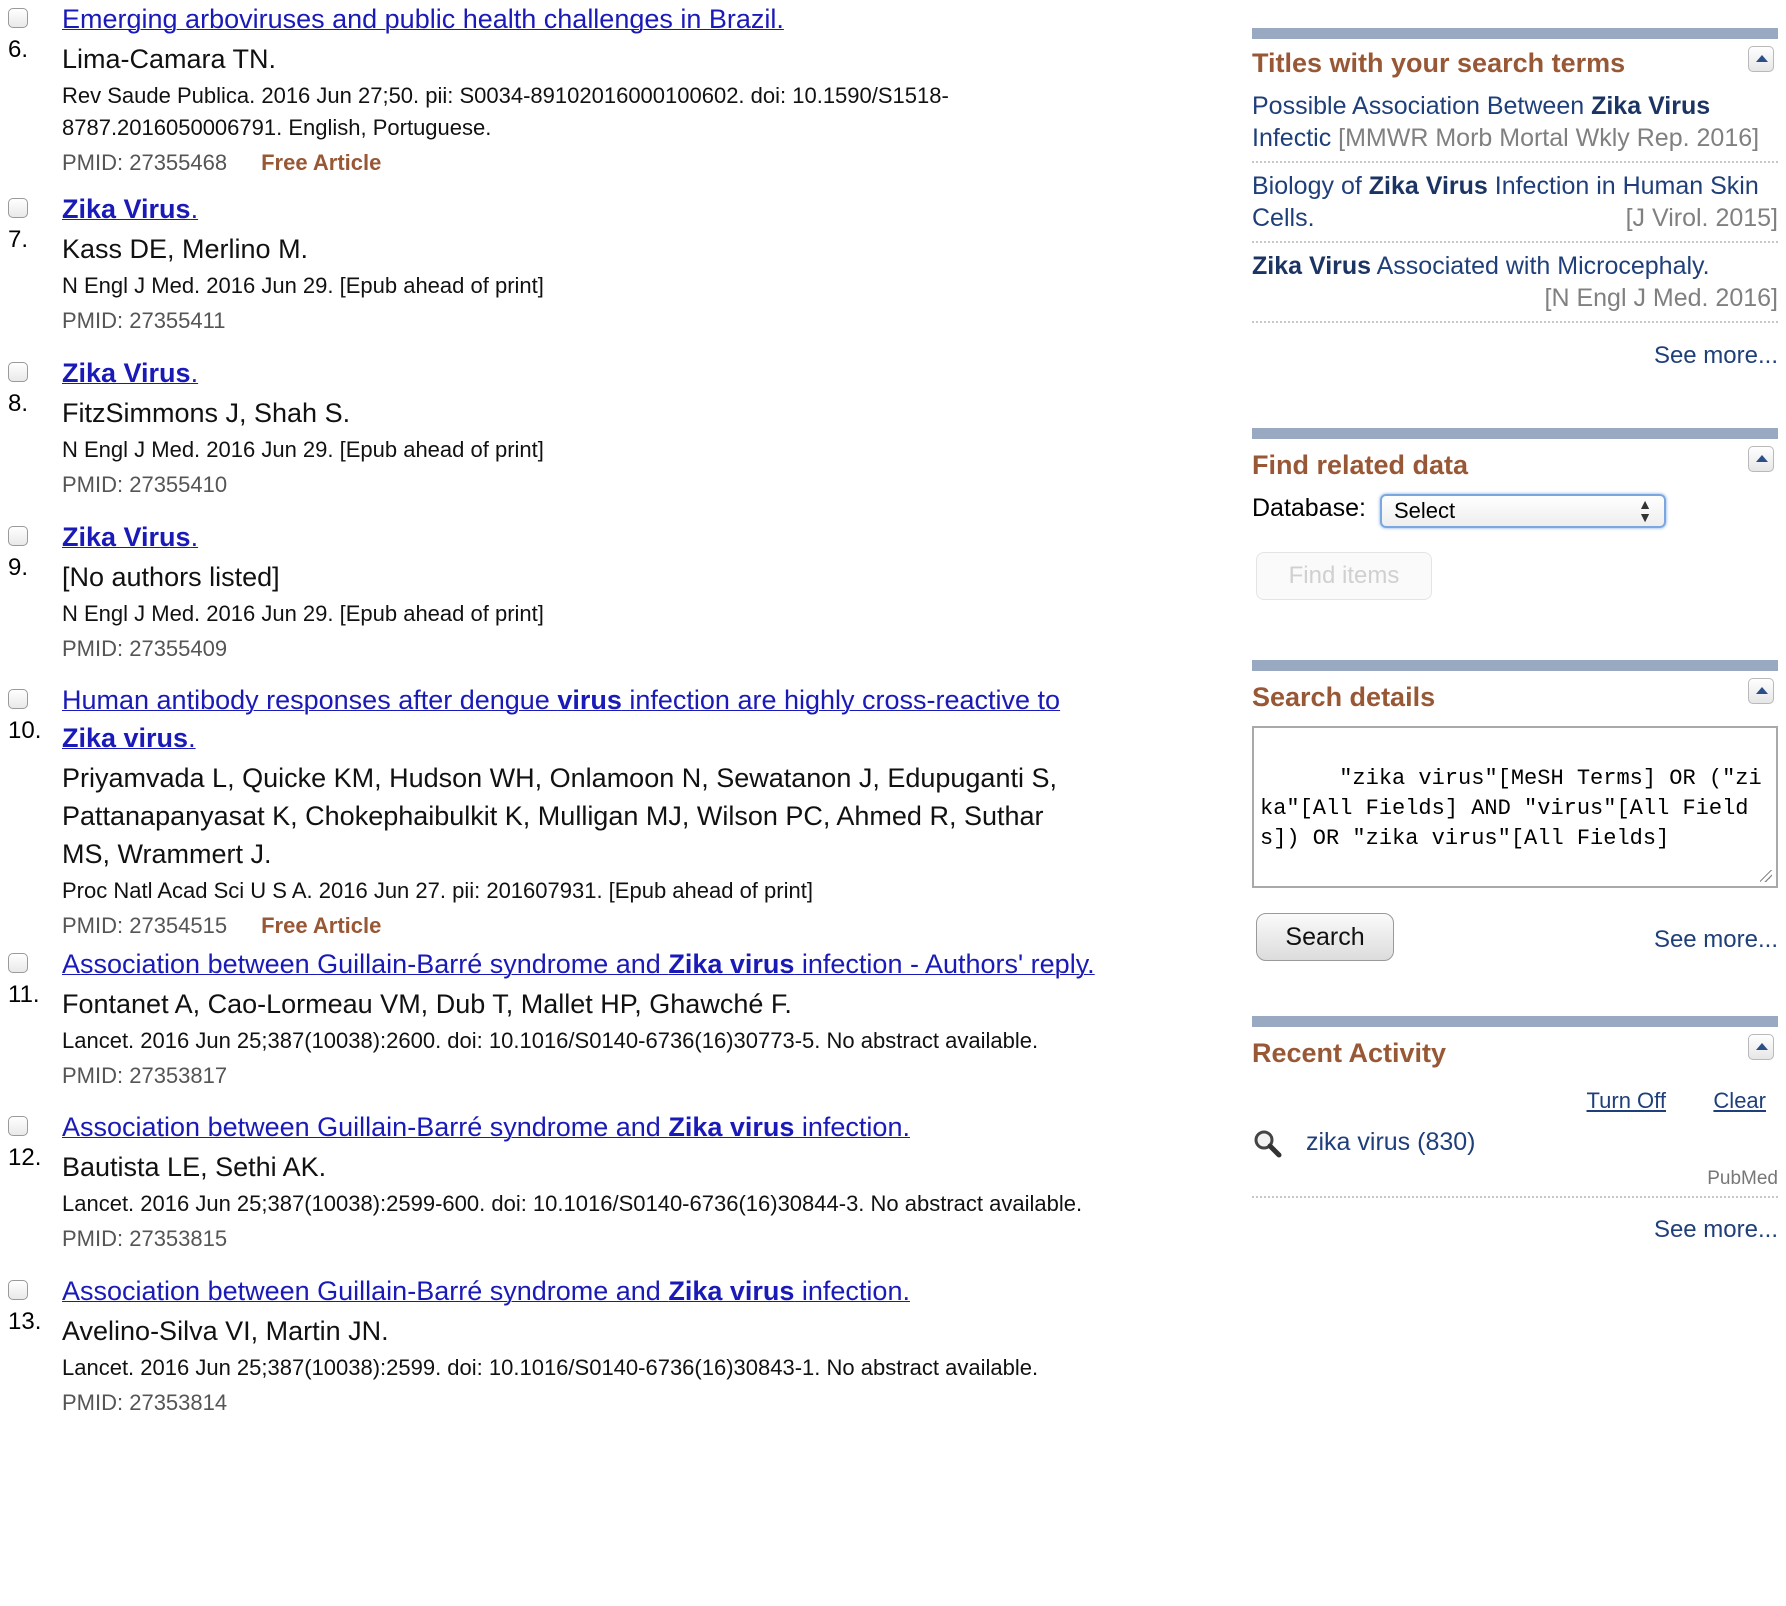 The width and height of the screenshot is (1786, 1606). I want to click on result-pmid: PMID: 27353815, so click(145, 1238).